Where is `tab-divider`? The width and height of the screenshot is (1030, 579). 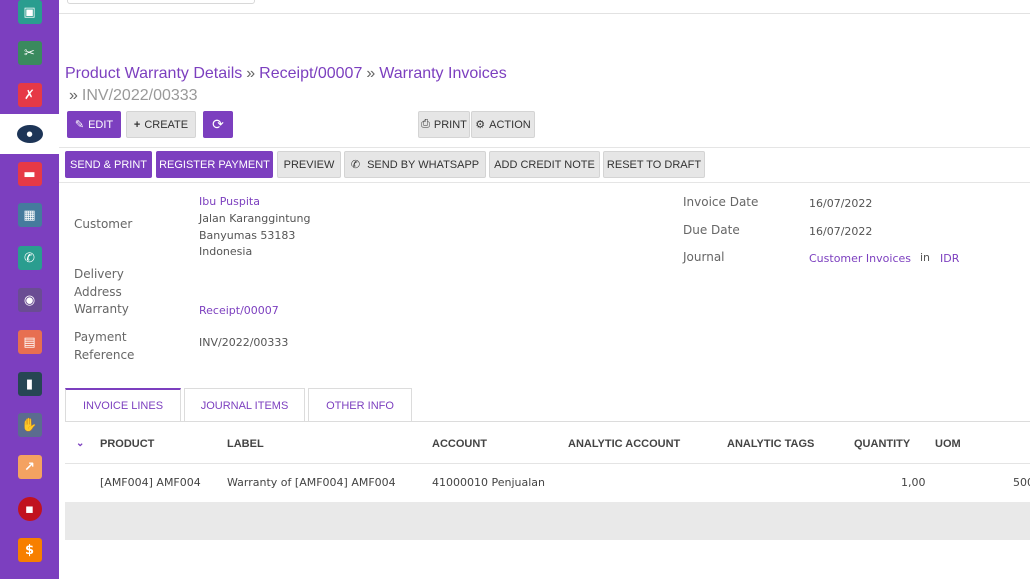
tab-divider is located at coordinates (547, 421).